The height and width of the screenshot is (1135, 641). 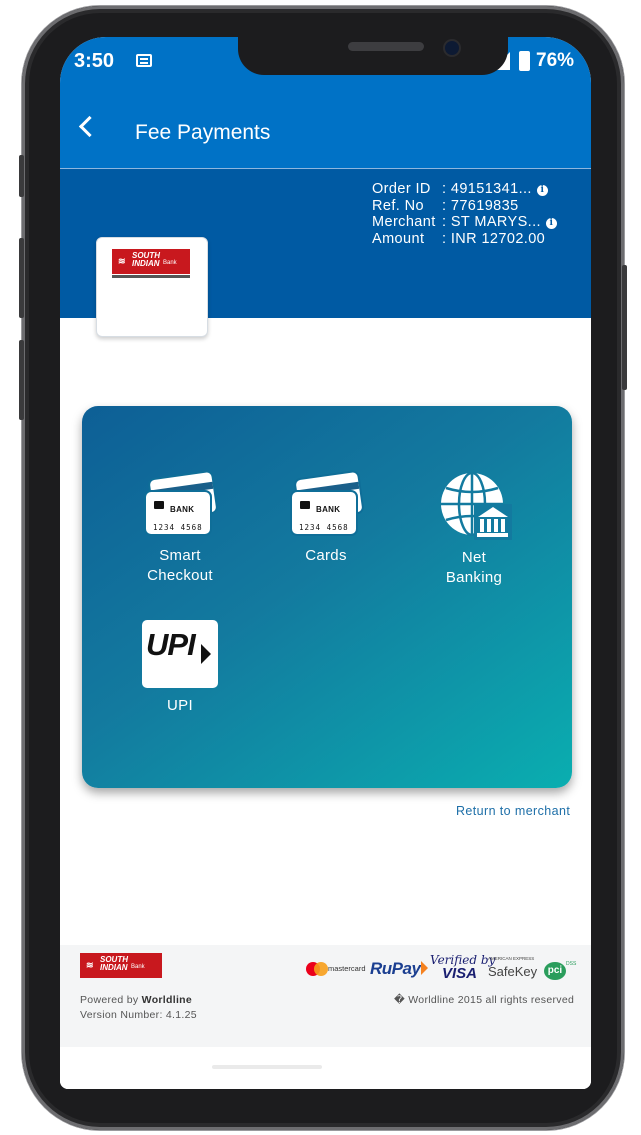 I want to click on page-title: Fee Payments, so click(x=203, y=132).